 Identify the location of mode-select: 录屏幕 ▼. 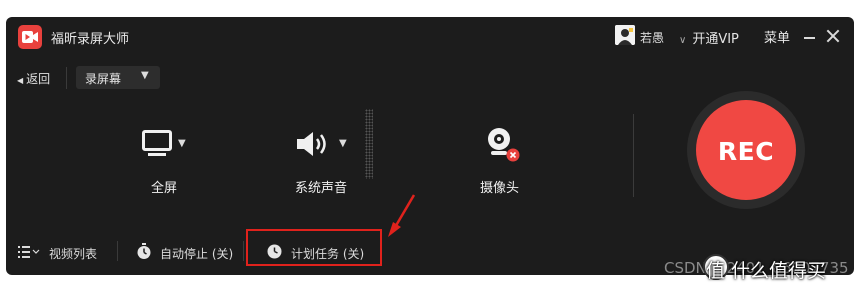
(118, 77).